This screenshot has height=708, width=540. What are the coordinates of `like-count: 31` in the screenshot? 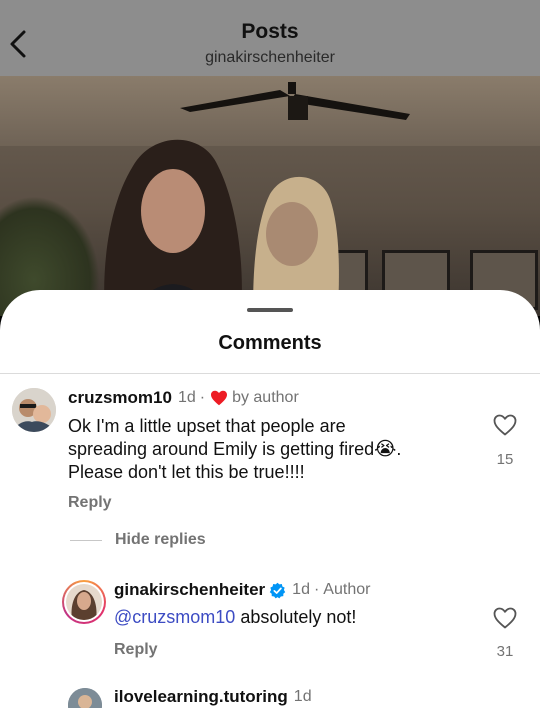 It's located at (505, 651).